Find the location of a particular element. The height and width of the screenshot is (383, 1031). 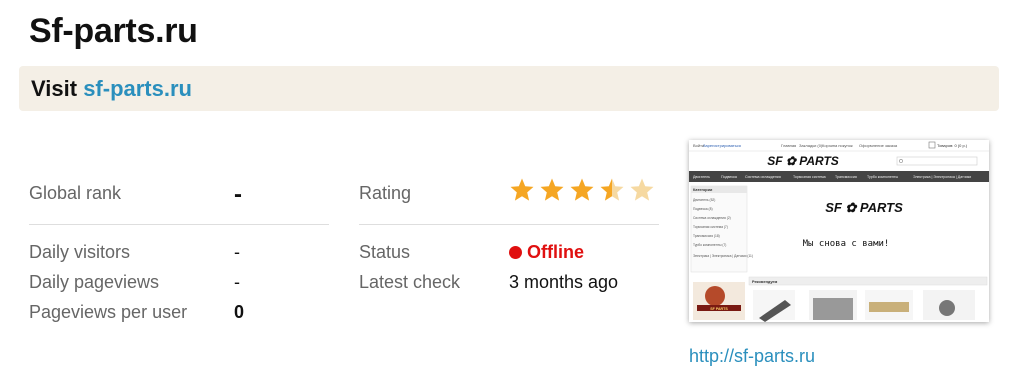

daily-pageviews-label: Daily pageviews is located at coordinates (94, 282).